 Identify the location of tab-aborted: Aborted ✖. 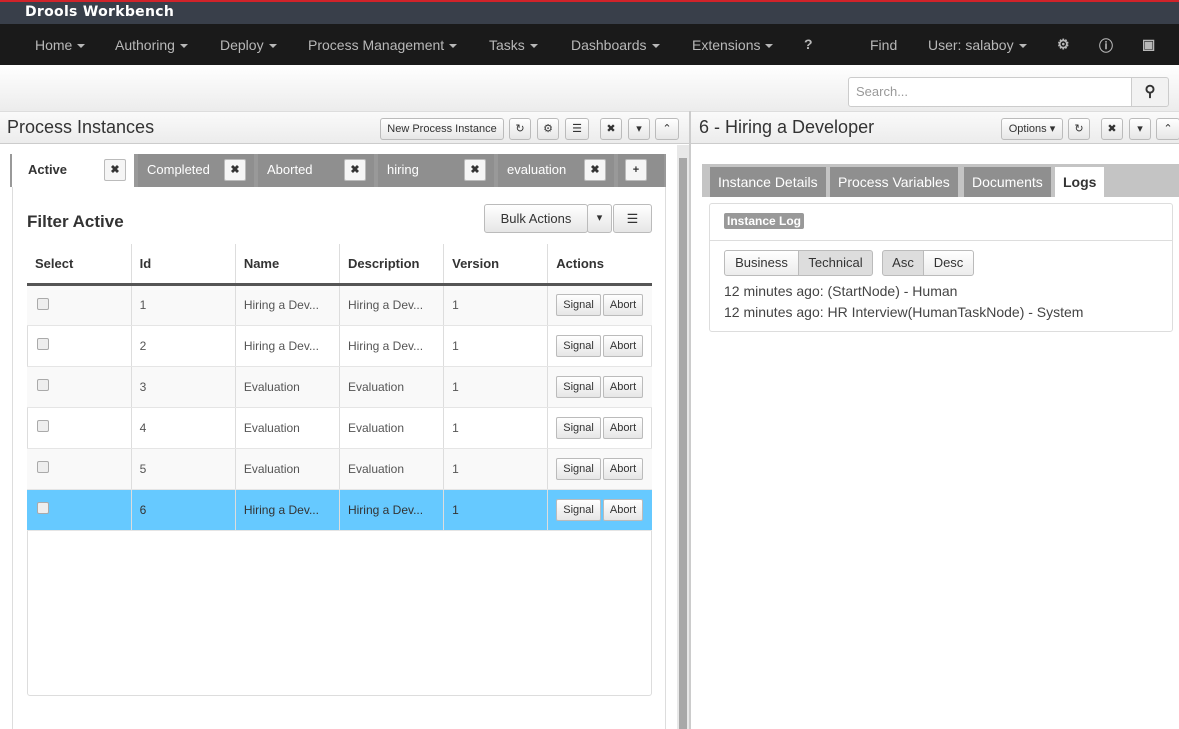
(316, 170).